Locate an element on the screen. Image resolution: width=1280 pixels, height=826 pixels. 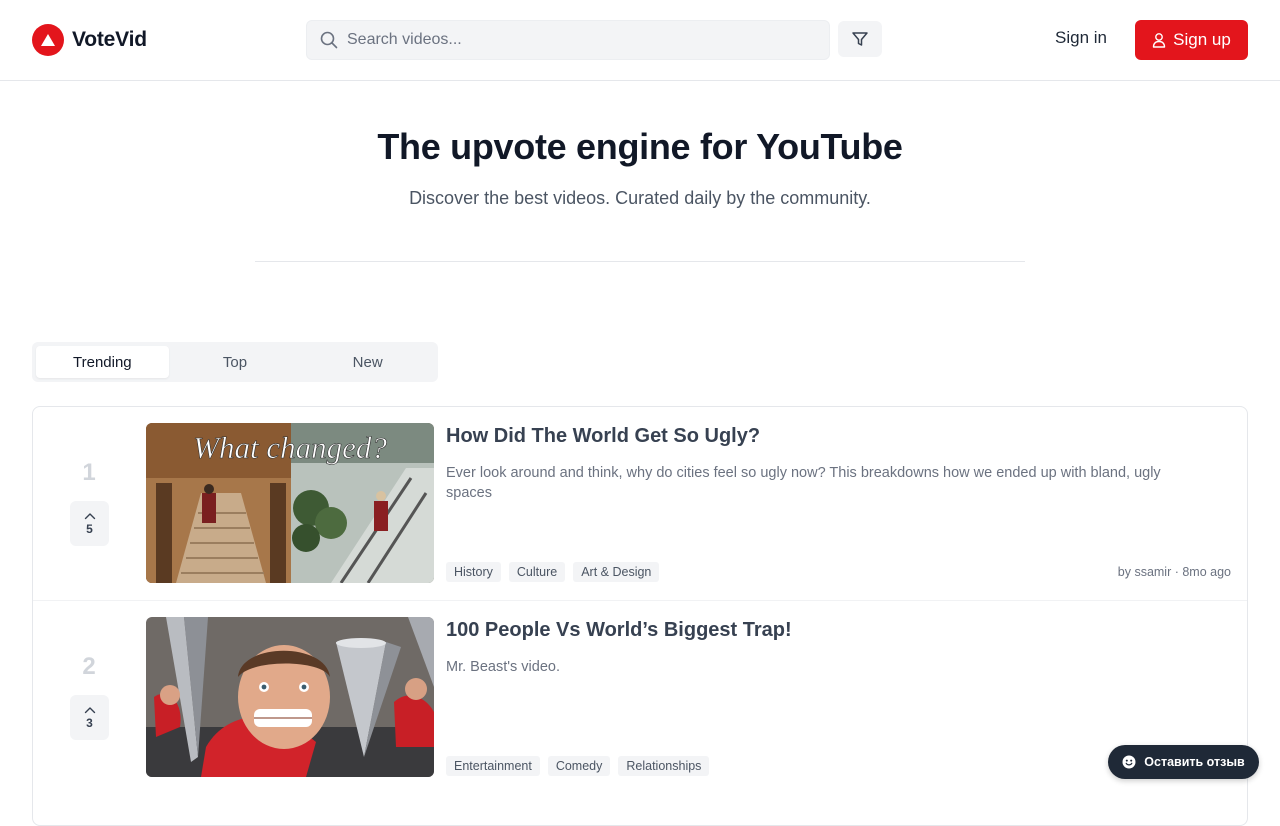
thumbnail-caption: What changed? is located at coordinates (290, 447).